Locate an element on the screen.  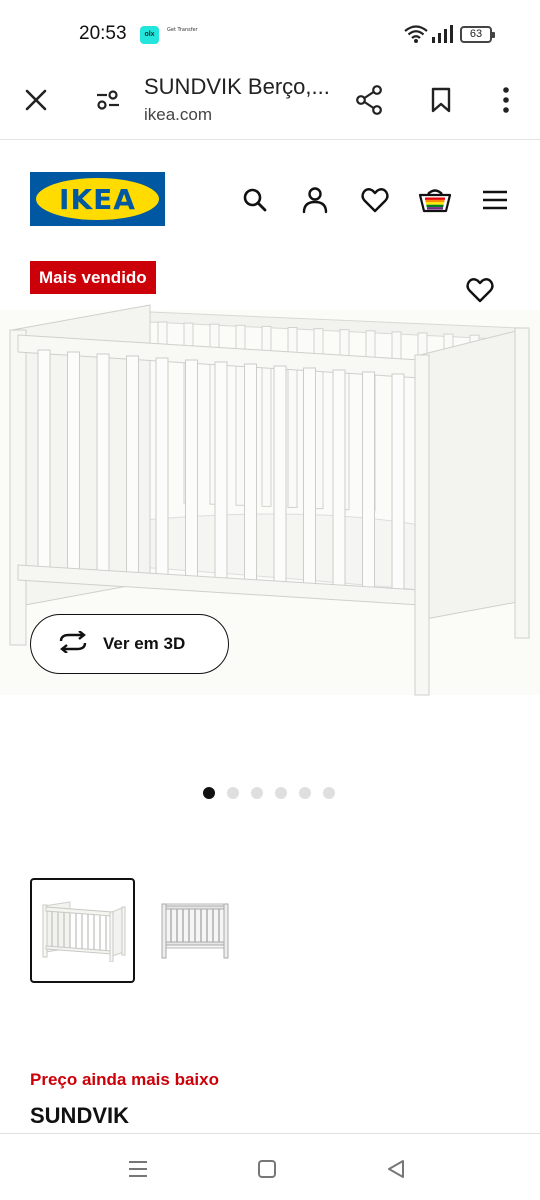
ikea-logo: IKEA is located at coordinates (97, 199).